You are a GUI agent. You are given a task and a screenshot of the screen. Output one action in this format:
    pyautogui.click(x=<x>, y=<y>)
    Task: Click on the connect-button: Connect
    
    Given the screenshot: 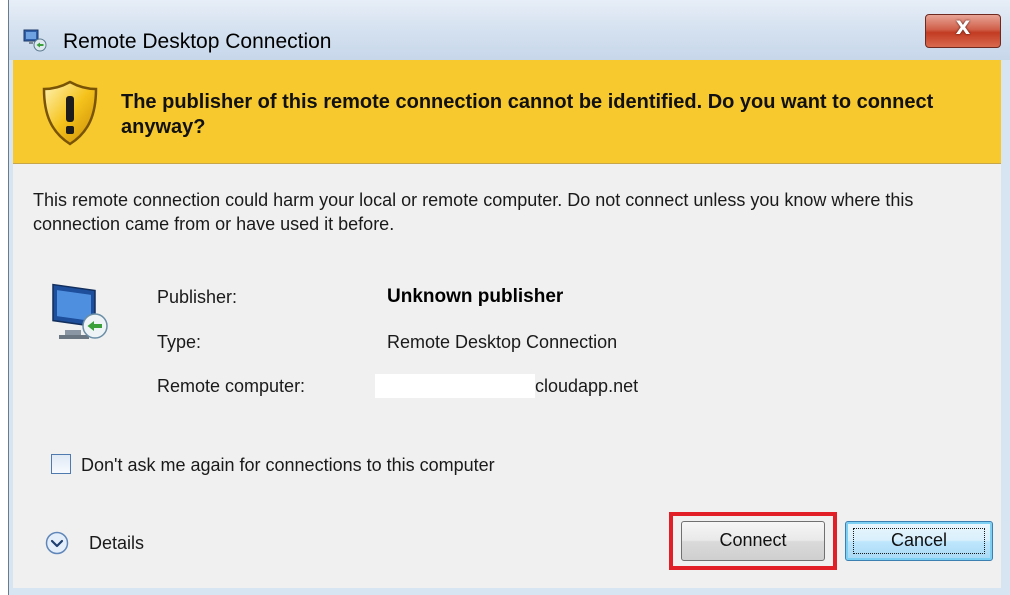 What is the action you would take?
    pyautogui.click(x=753, y=541)
    